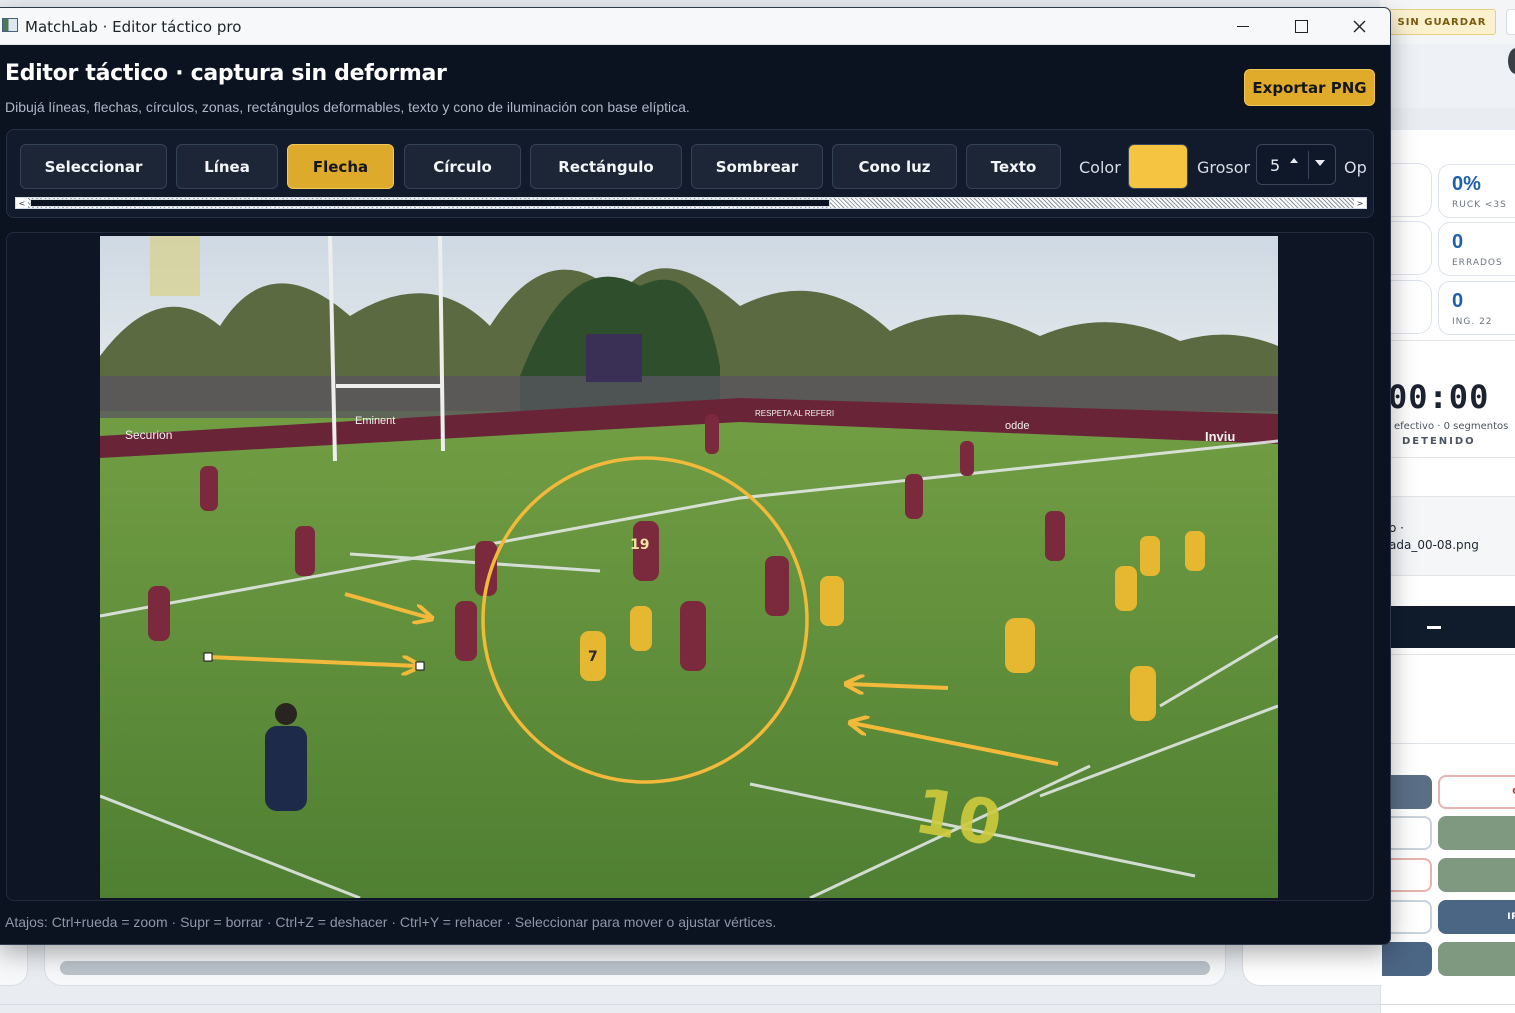 The width and height of the screenshot is (1515, 1013). What do you see at coordinates (1451, 426) in the screenshot?
I see `timer-subtitle: efectivo · 0 segmentos` at bounding box center [1451, 426].